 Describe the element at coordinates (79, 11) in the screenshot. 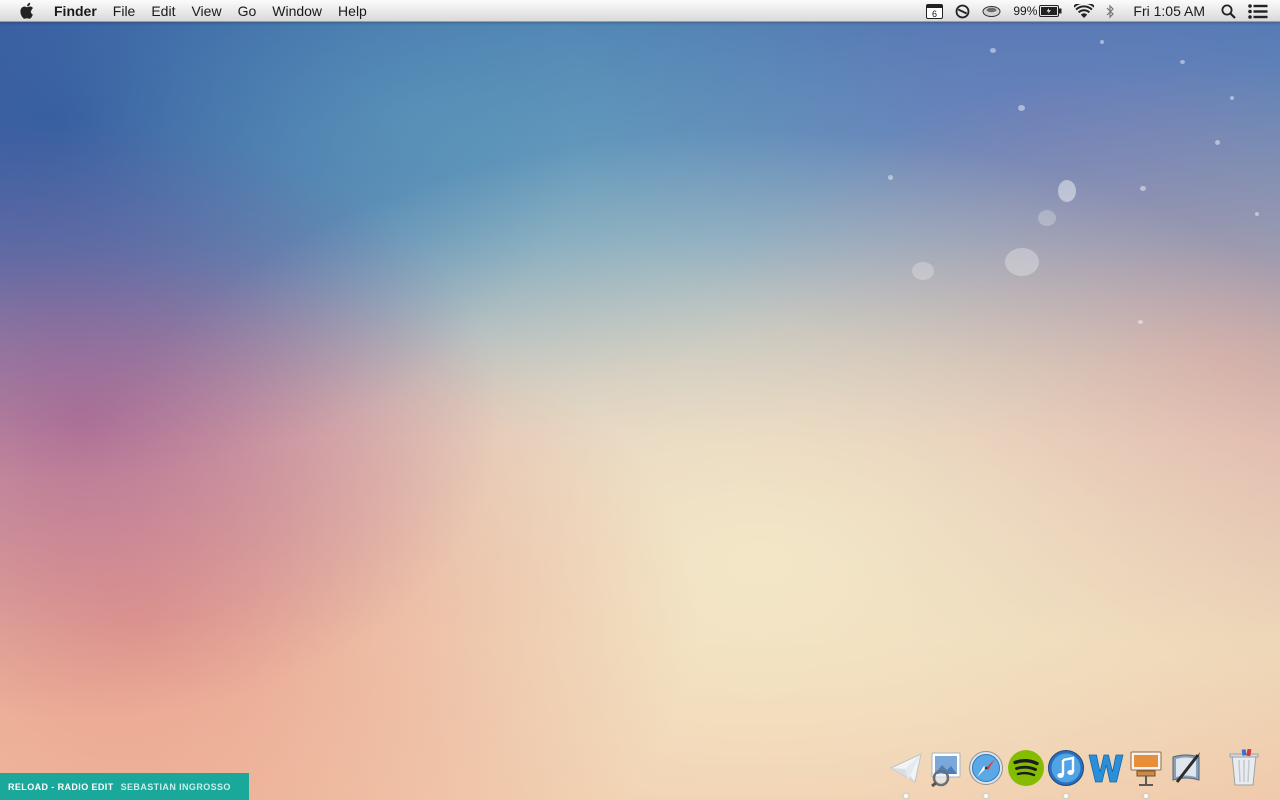

I see `menu-finder: Finder` at that location.